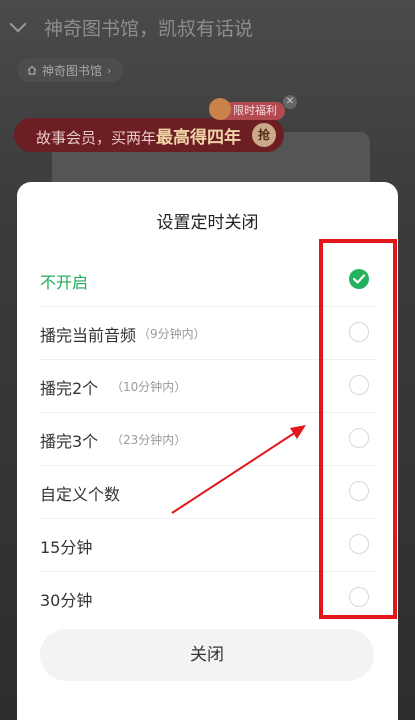  I want to click on top-bar: 神奇图书馆，凯叔有话说, so click(207, 28).